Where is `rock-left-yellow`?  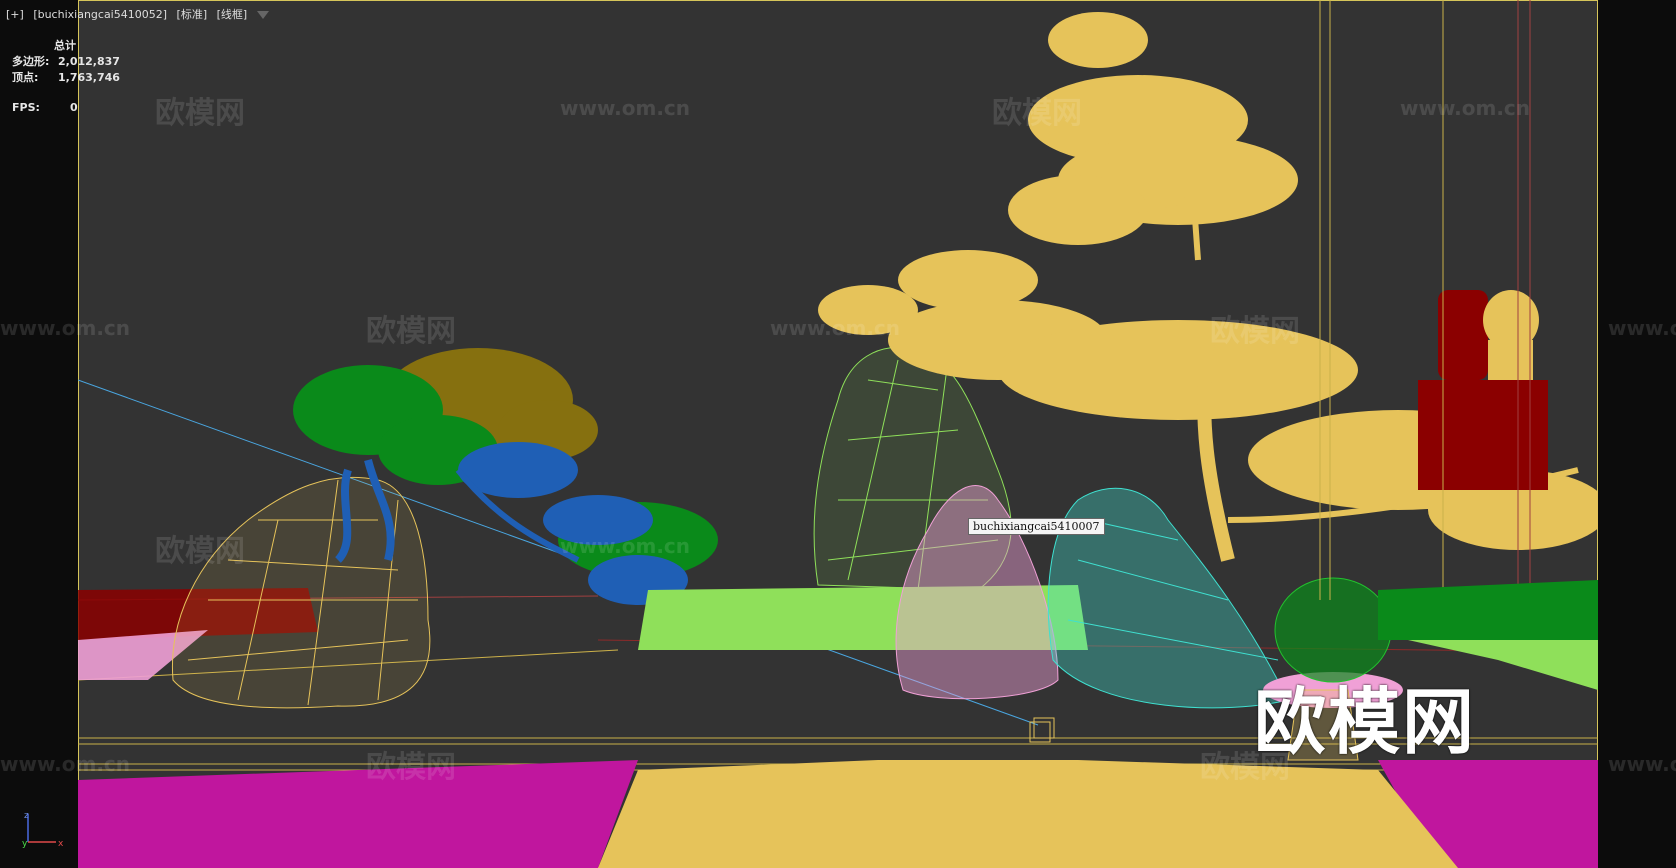 rock-left-yellow is located at coordinates (301, 592).